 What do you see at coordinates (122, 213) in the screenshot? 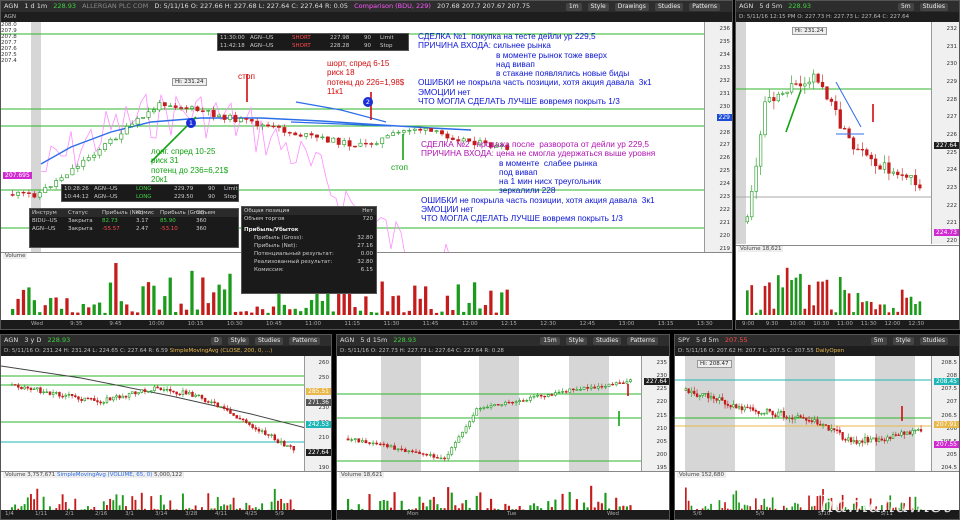
I see `positions-header-cell: Прибыль (Net)` at bounding box center [122, 213].